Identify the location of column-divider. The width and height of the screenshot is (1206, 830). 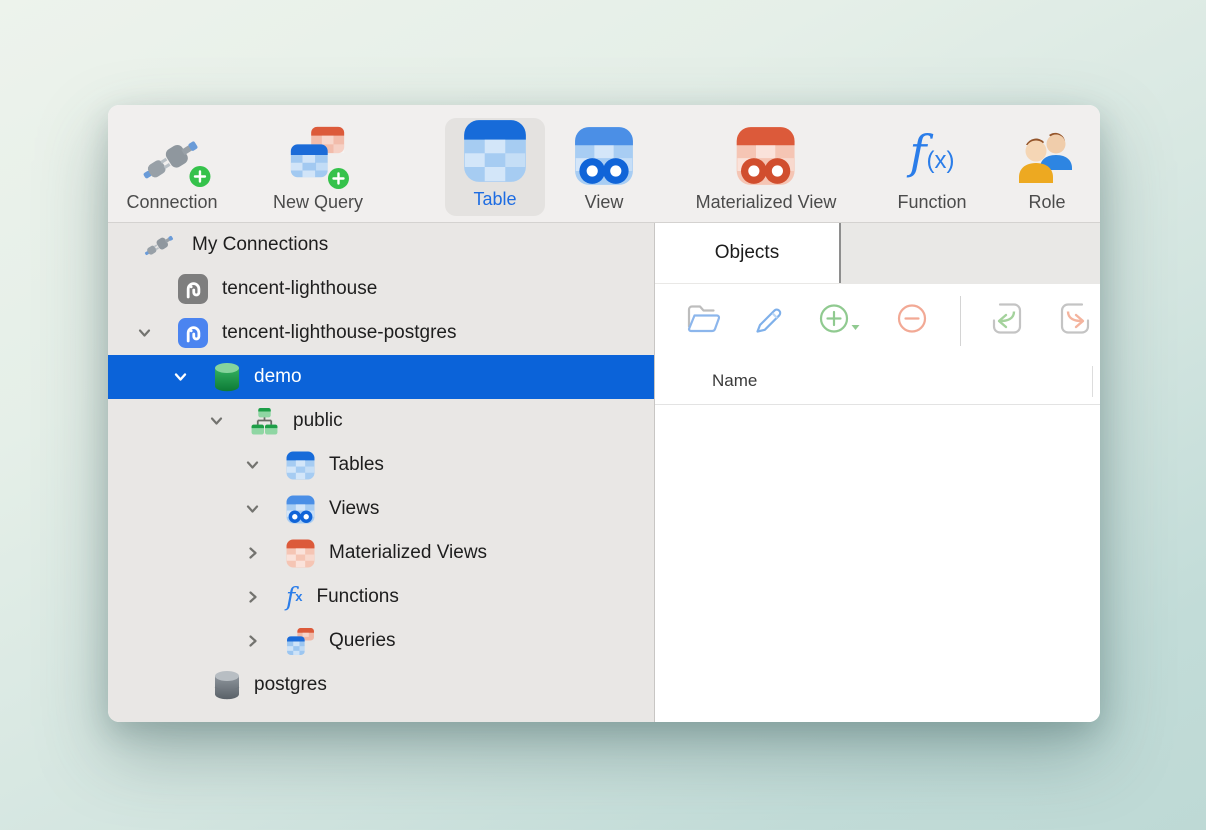
(1092, 381).